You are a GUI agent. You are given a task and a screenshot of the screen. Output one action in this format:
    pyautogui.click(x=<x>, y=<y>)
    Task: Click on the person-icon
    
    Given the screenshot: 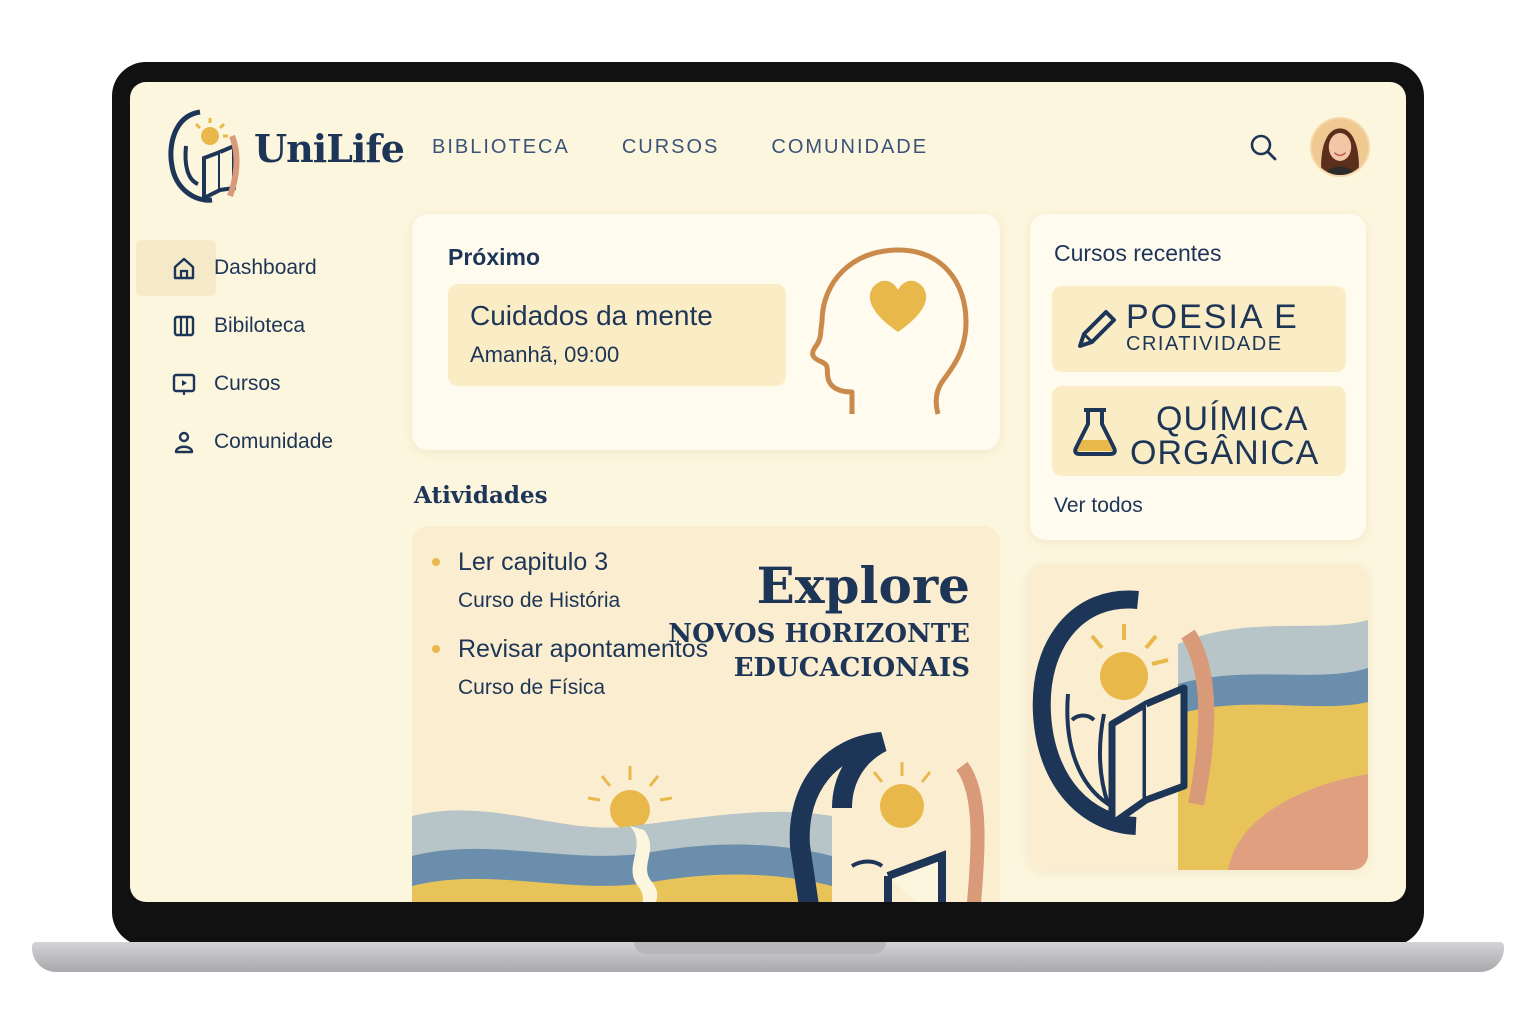 What is the action you would take?
    pyautogui.click(x=184, y=442)
    